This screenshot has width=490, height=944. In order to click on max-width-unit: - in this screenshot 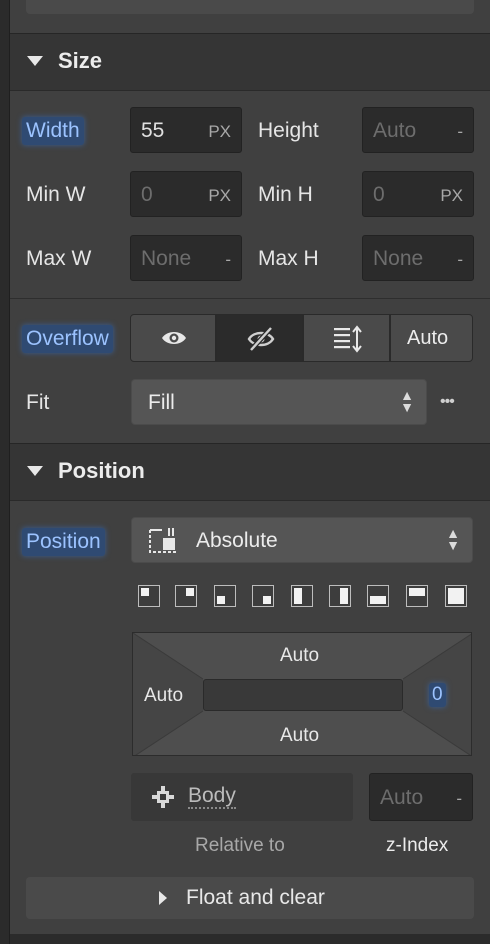, I will do `click(228, 260)`.